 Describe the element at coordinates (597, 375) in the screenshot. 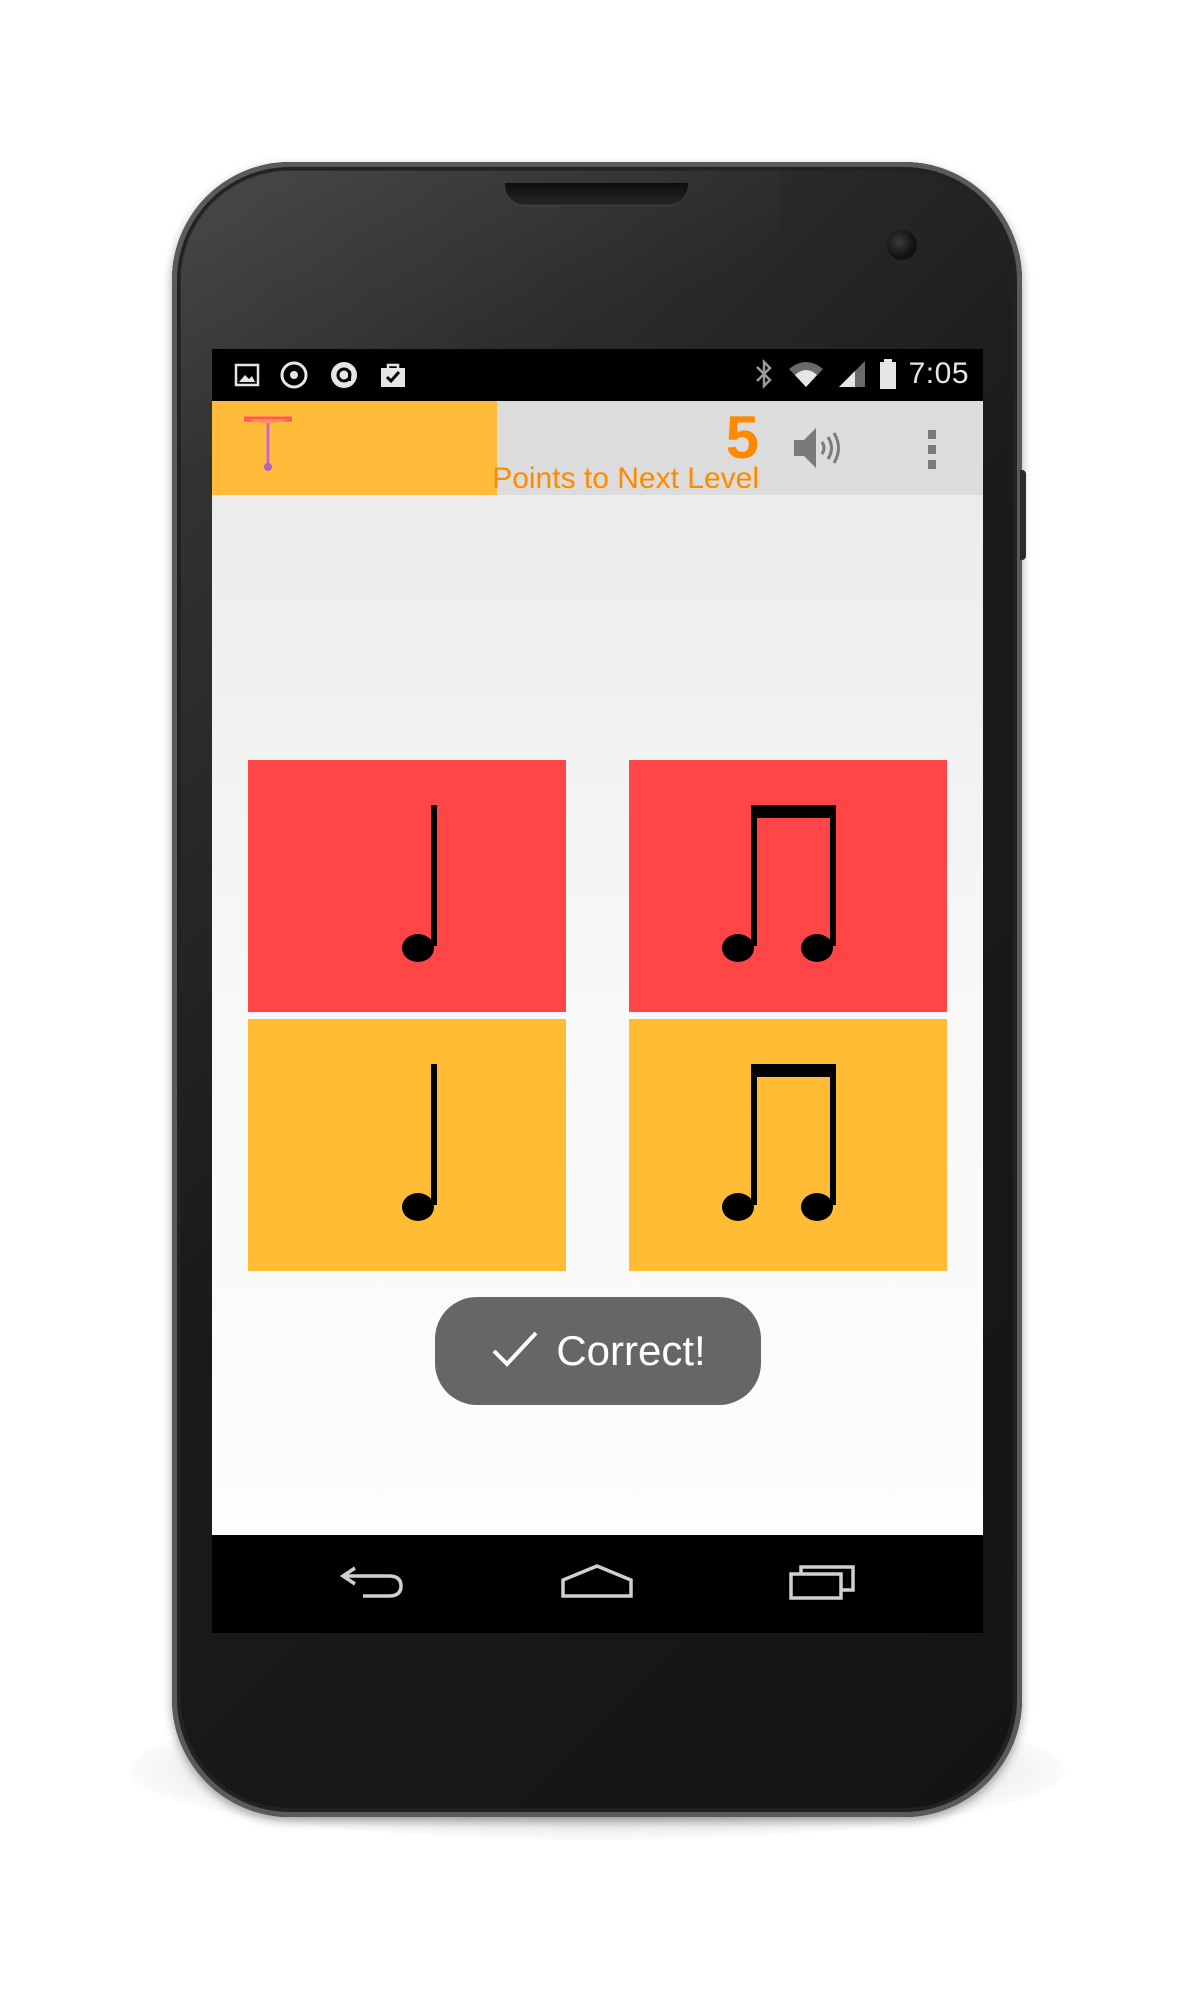

I see `status-bar: 7:05` at that location.